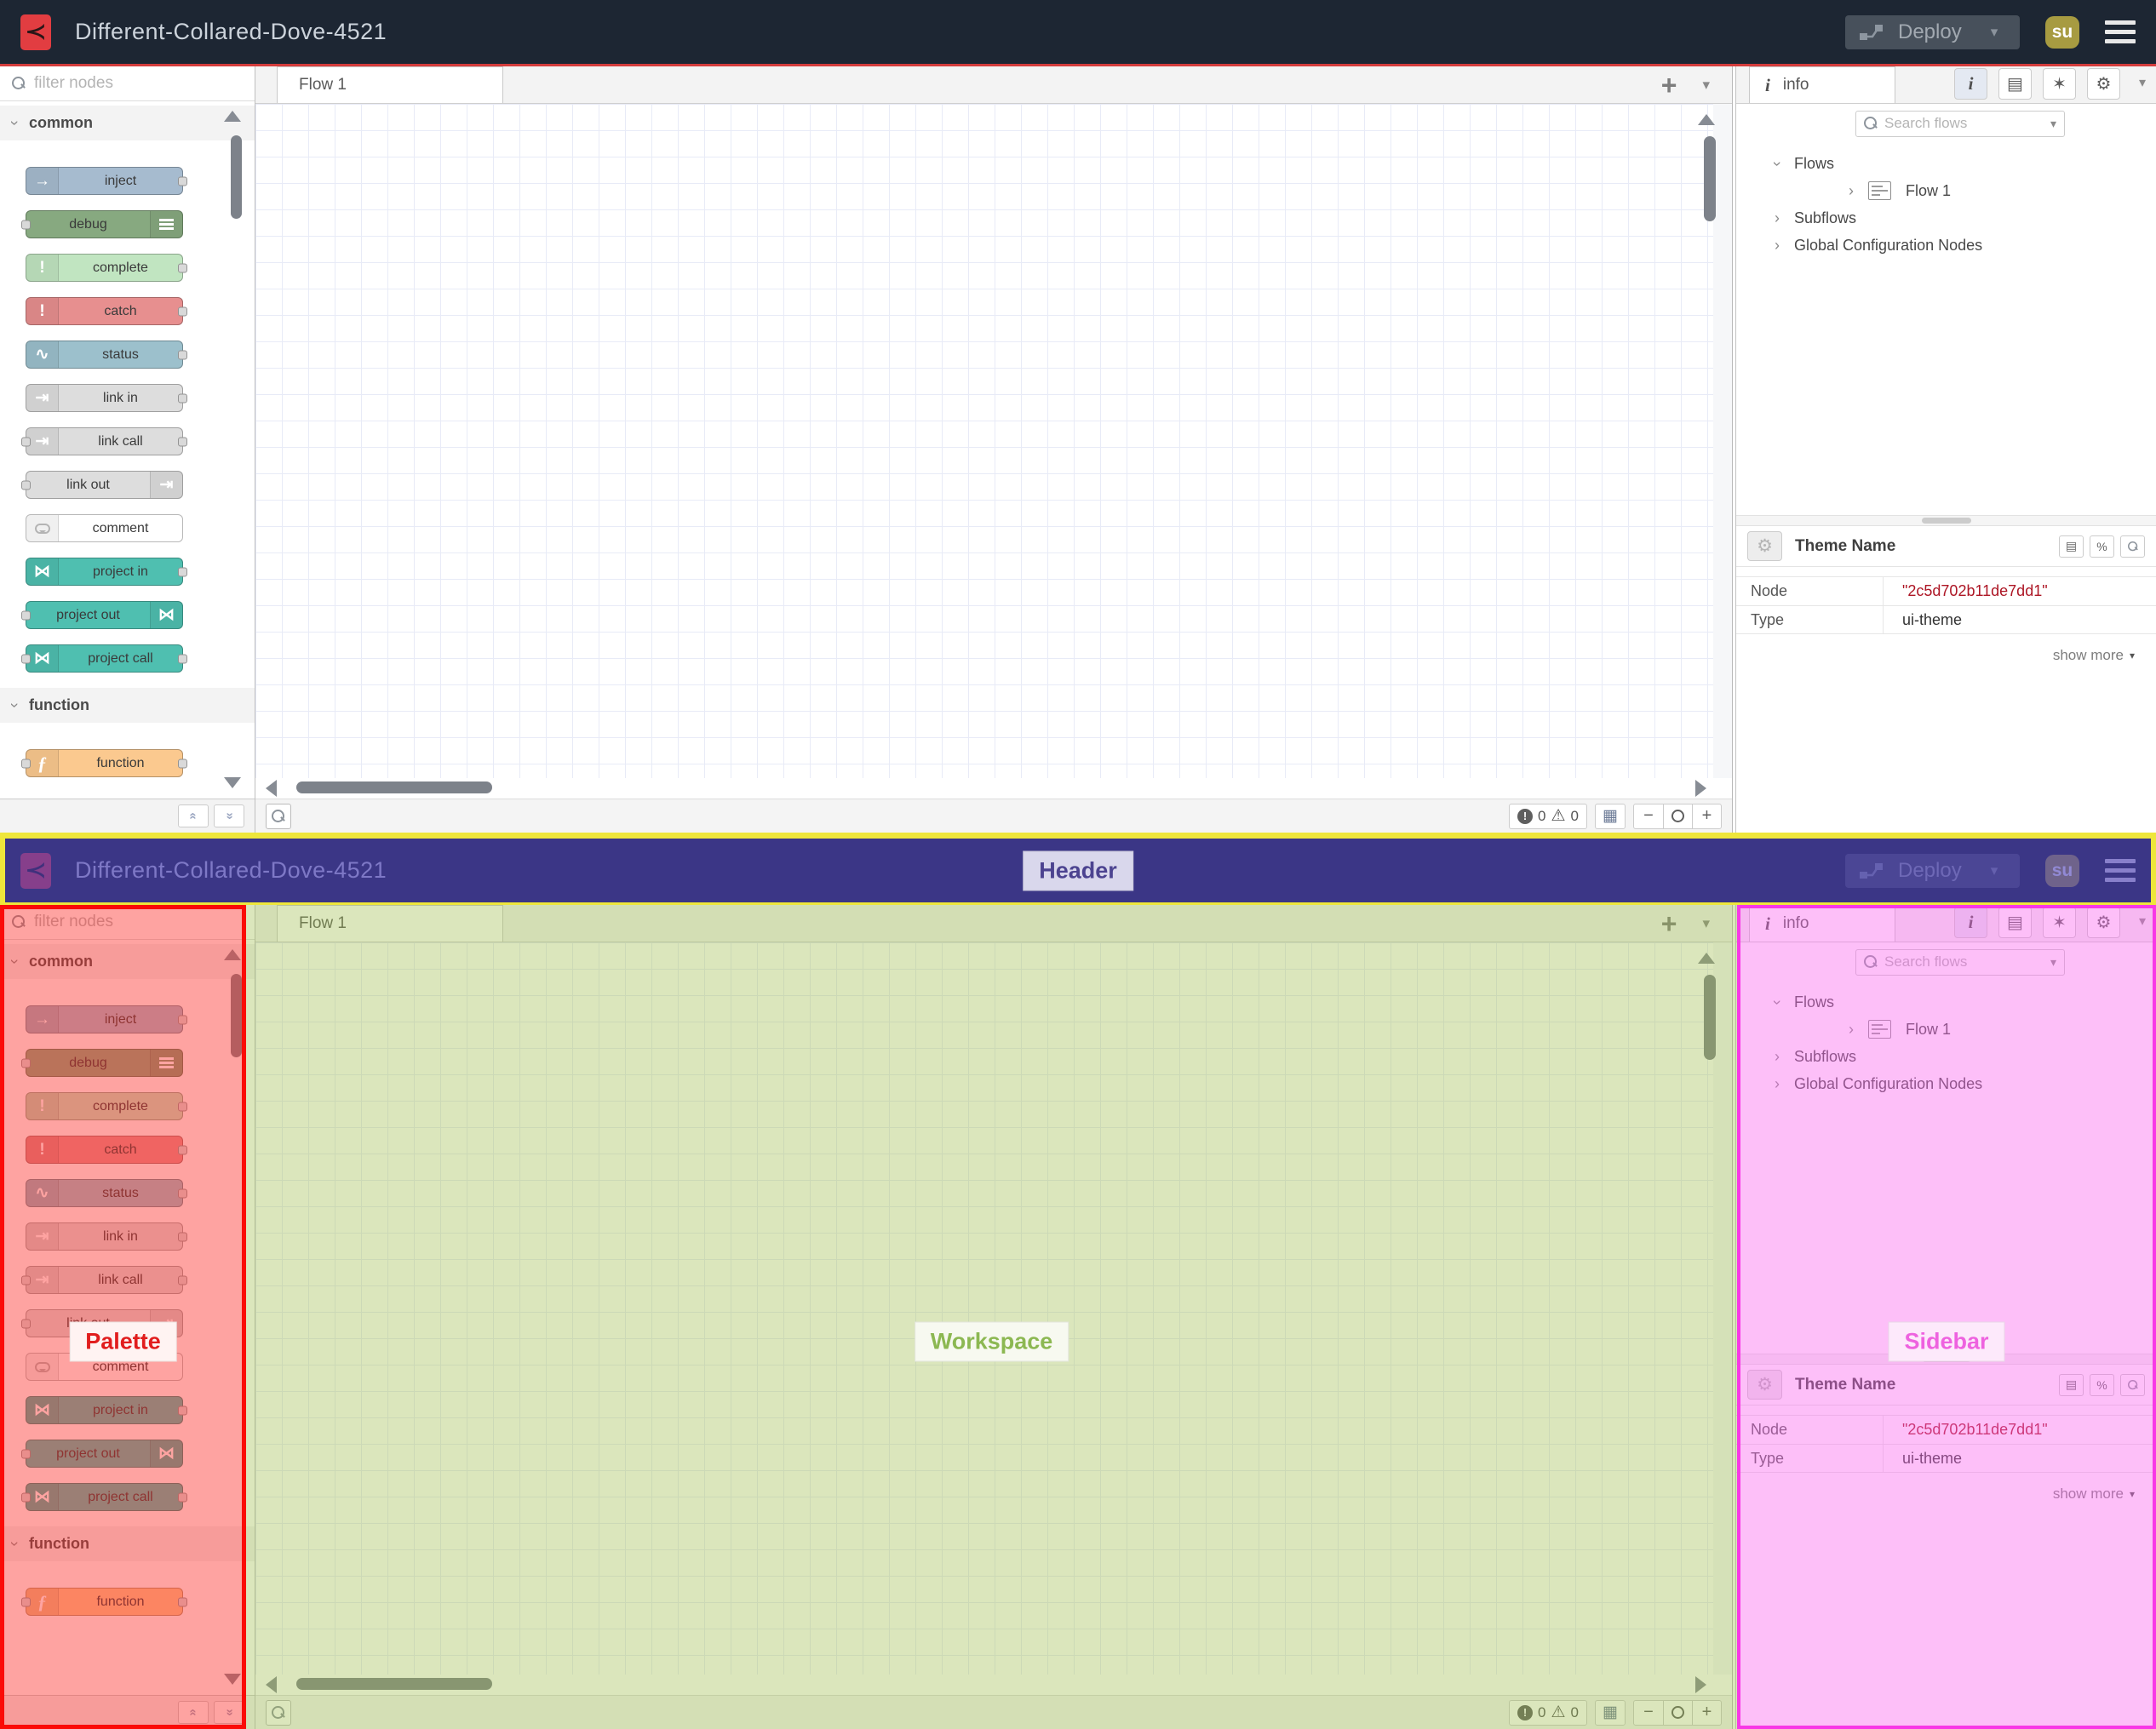 This screenshot has height=1729, width=2156. I want to click on node-red-logo-icon: ≺, so click(35, 32).